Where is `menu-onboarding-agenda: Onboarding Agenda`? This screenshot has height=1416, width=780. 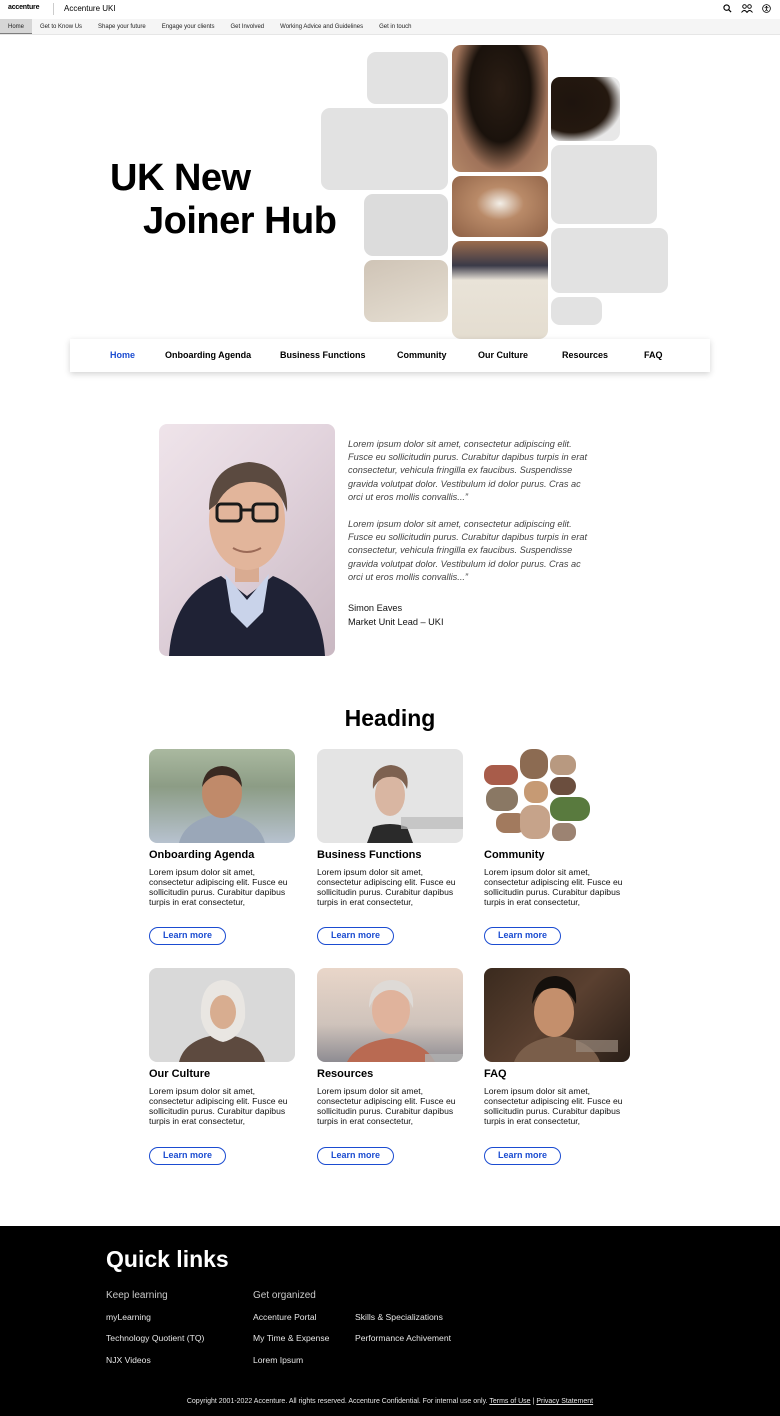 menu-onboarding-agenda: Onboarding Agenda is located at coordinates (208, 355).